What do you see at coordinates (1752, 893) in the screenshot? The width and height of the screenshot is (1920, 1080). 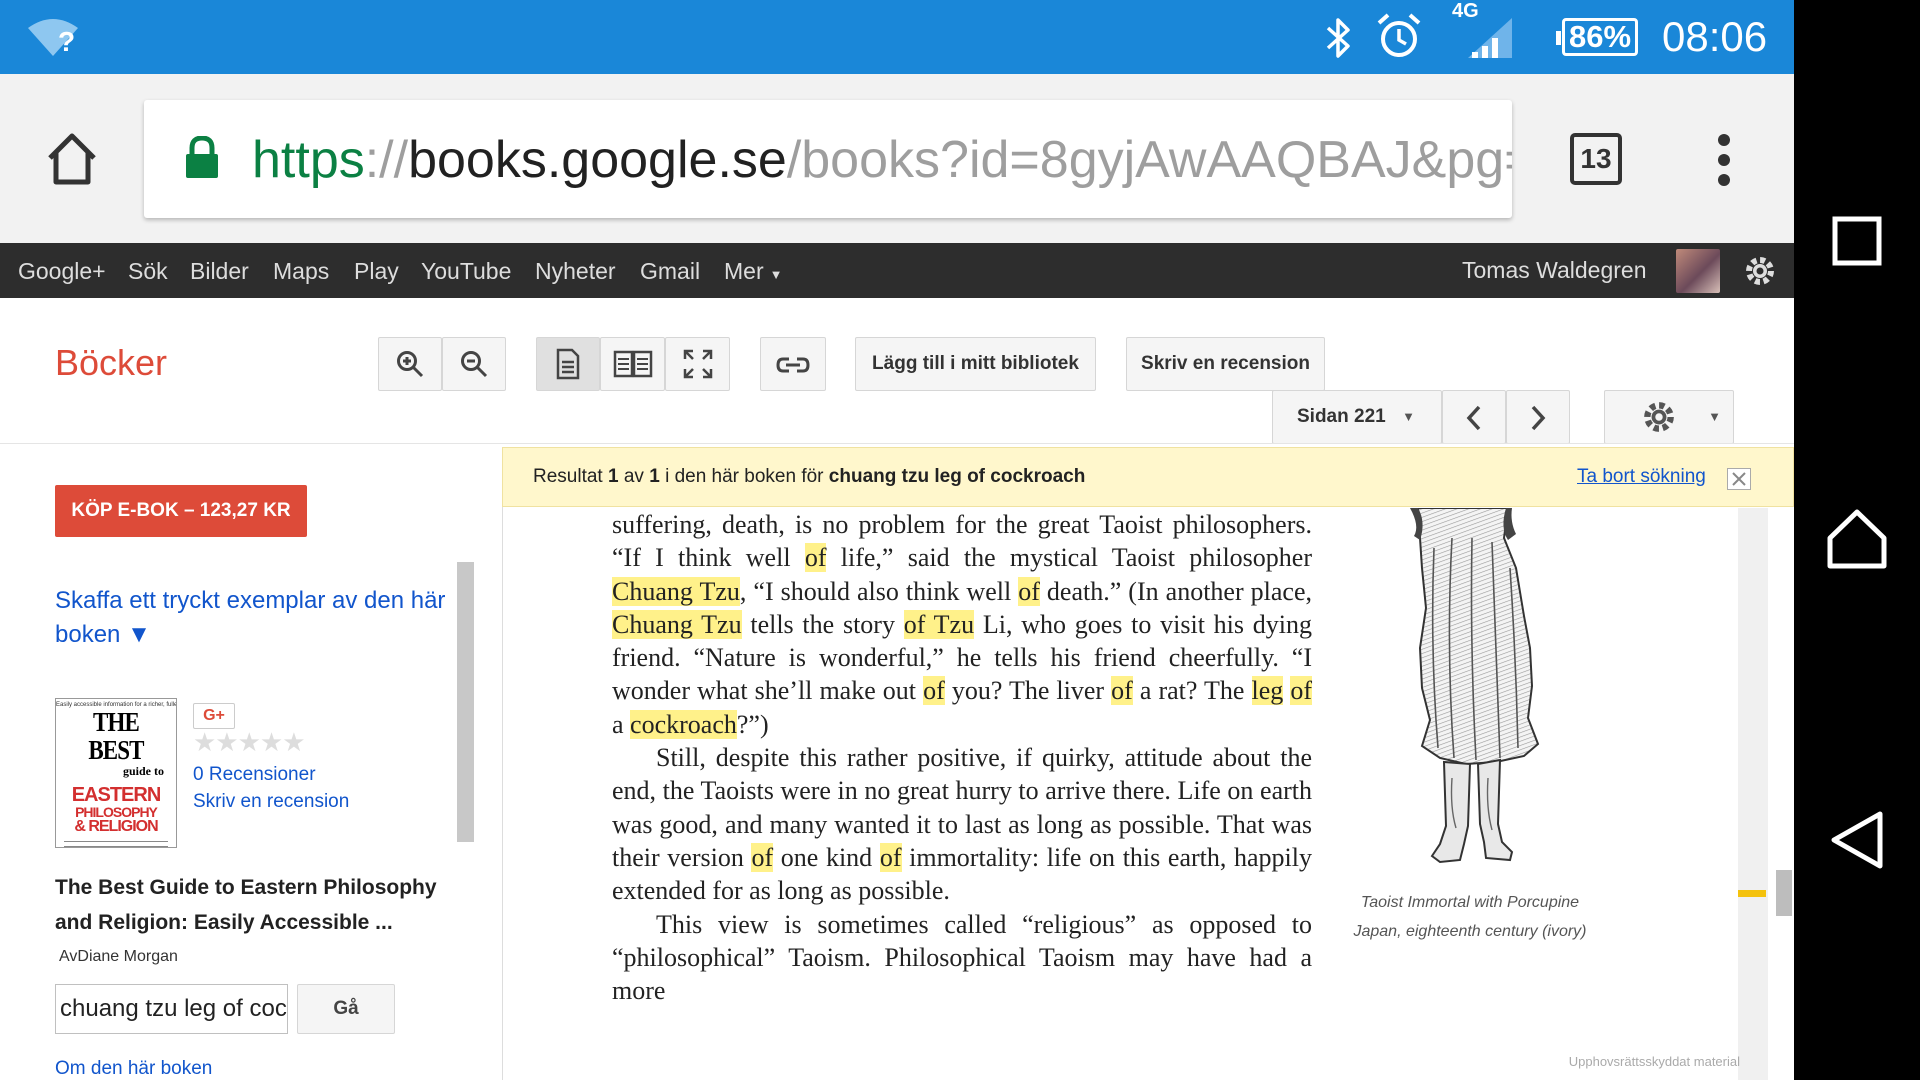 I see `search-hit-marker` at bounding box center [1752, 893].